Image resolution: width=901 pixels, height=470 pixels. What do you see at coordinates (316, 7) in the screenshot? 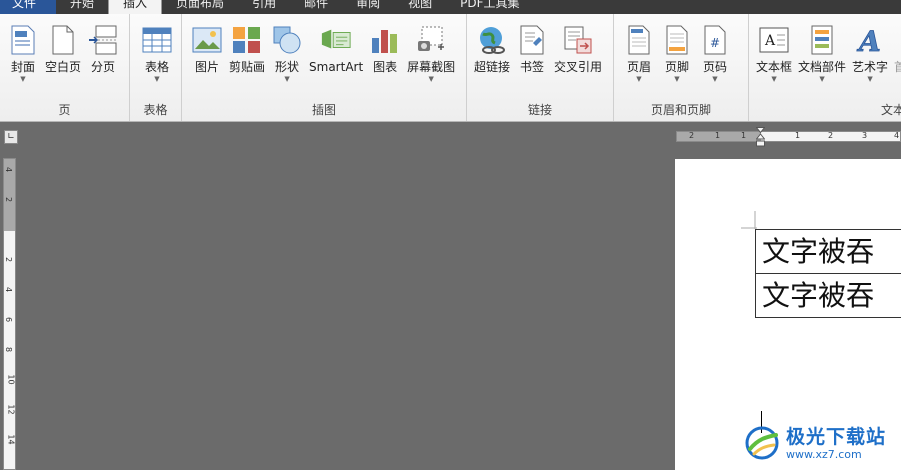
I see `tab-mailings: 邮件` at bounding box center [316, 7].